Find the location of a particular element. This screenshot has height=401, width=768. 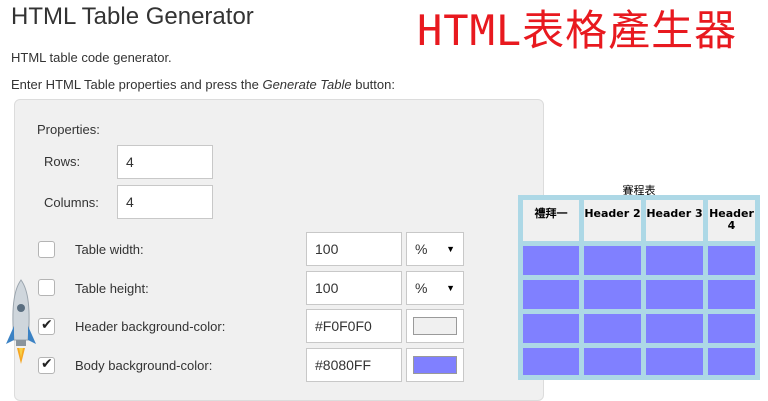

body-bg-input: #8080FF is located at coordinates (354, 365).